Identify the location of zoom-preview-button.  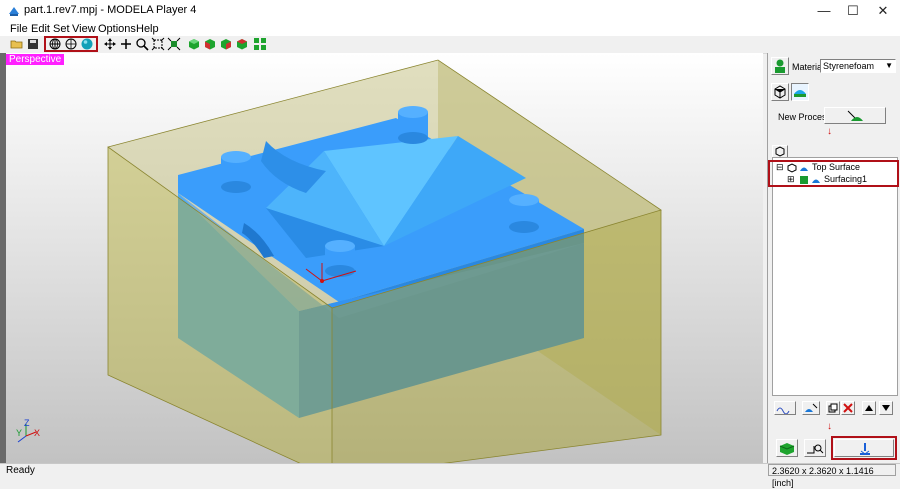
(815, 448).